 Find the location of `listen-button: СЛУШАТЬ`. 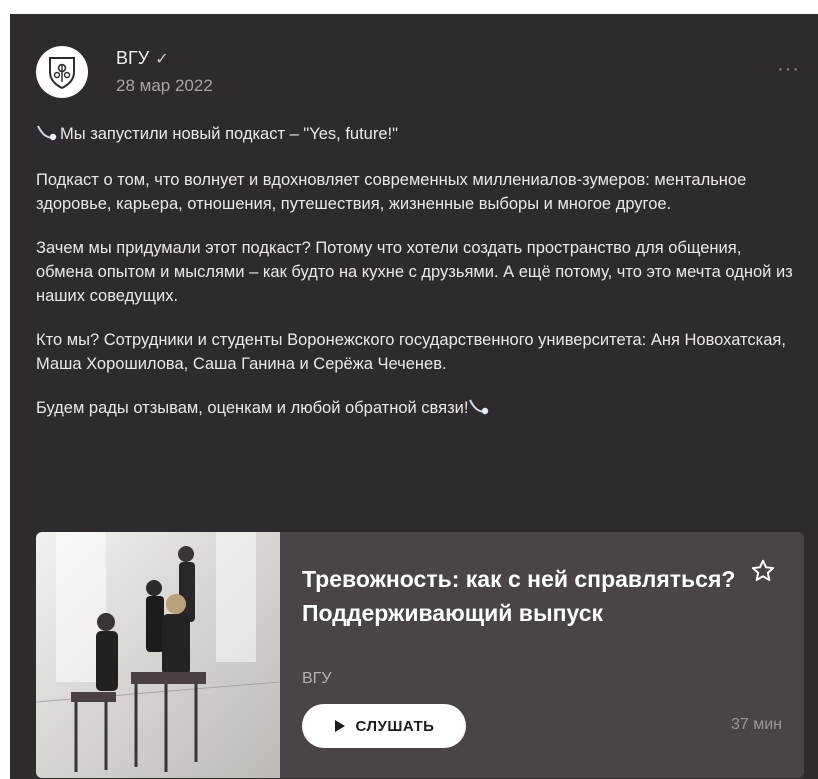

listen-button: СЛУШАТЬ is located at coordinates (384, 726).